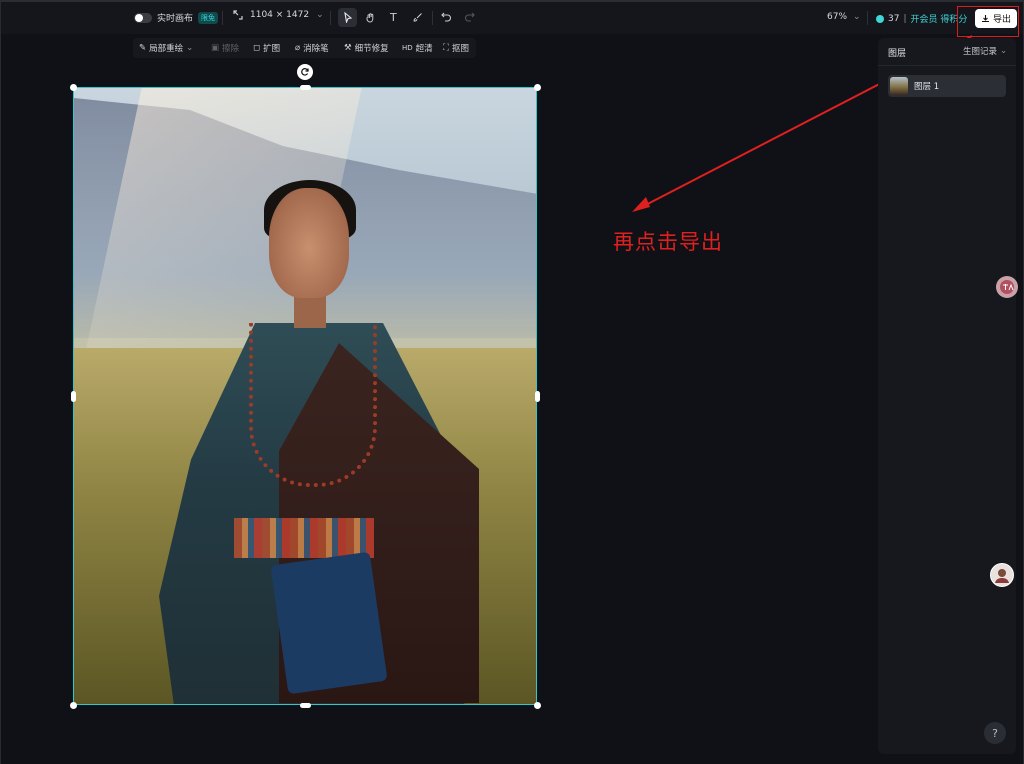 The width and height of the screenshot is (1024, 764). What do you see at coordinates (460, 49) in the screenshot?
I see `cutout-label: 抠图` at bounding box center [460, 49].